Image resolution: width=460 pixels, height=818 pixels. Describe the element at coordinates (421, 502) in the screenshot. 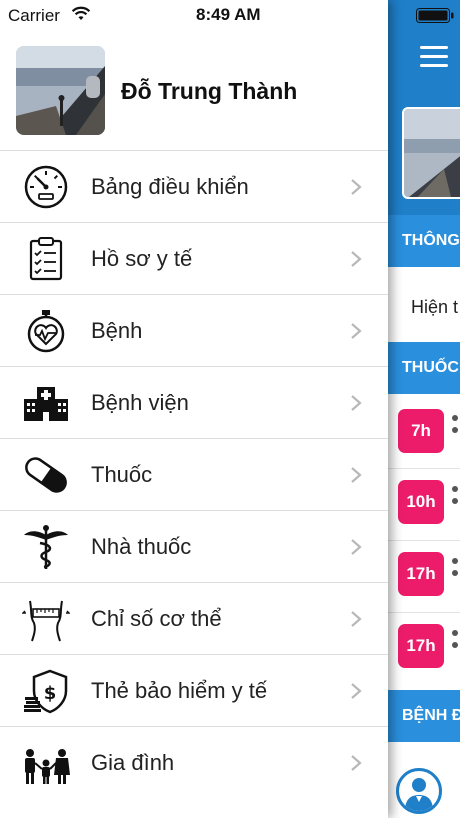

I see `medicine-time-badge: 10h` at that location.